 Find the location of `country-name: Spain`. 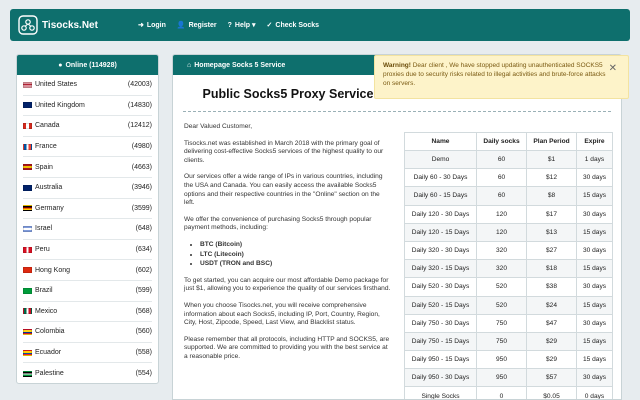

country-name: Spain is located at coordinates (44, 167).